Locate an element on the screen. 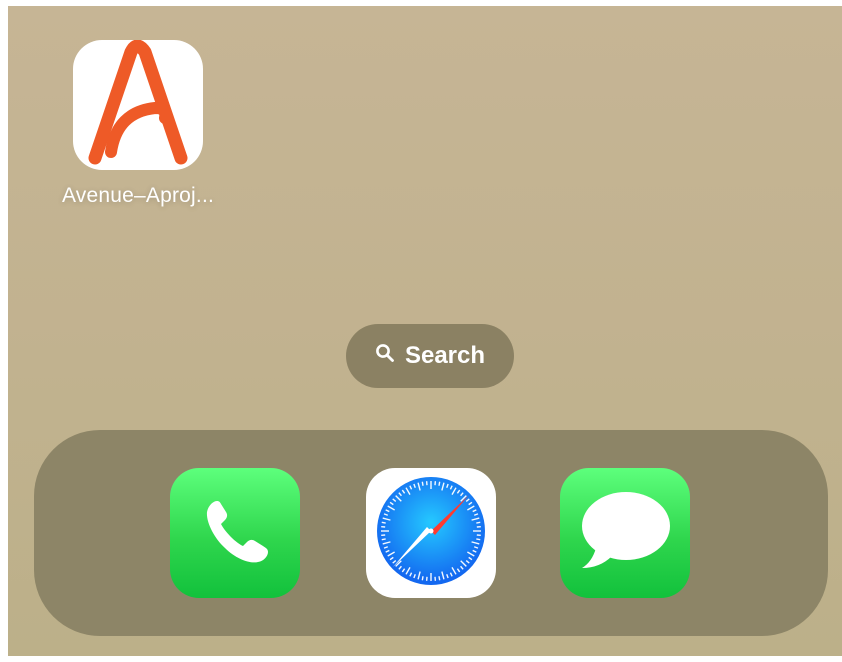 The width and height of the screenshot is (842, 662). magnifier-icon is located at coordinates (385, 356).